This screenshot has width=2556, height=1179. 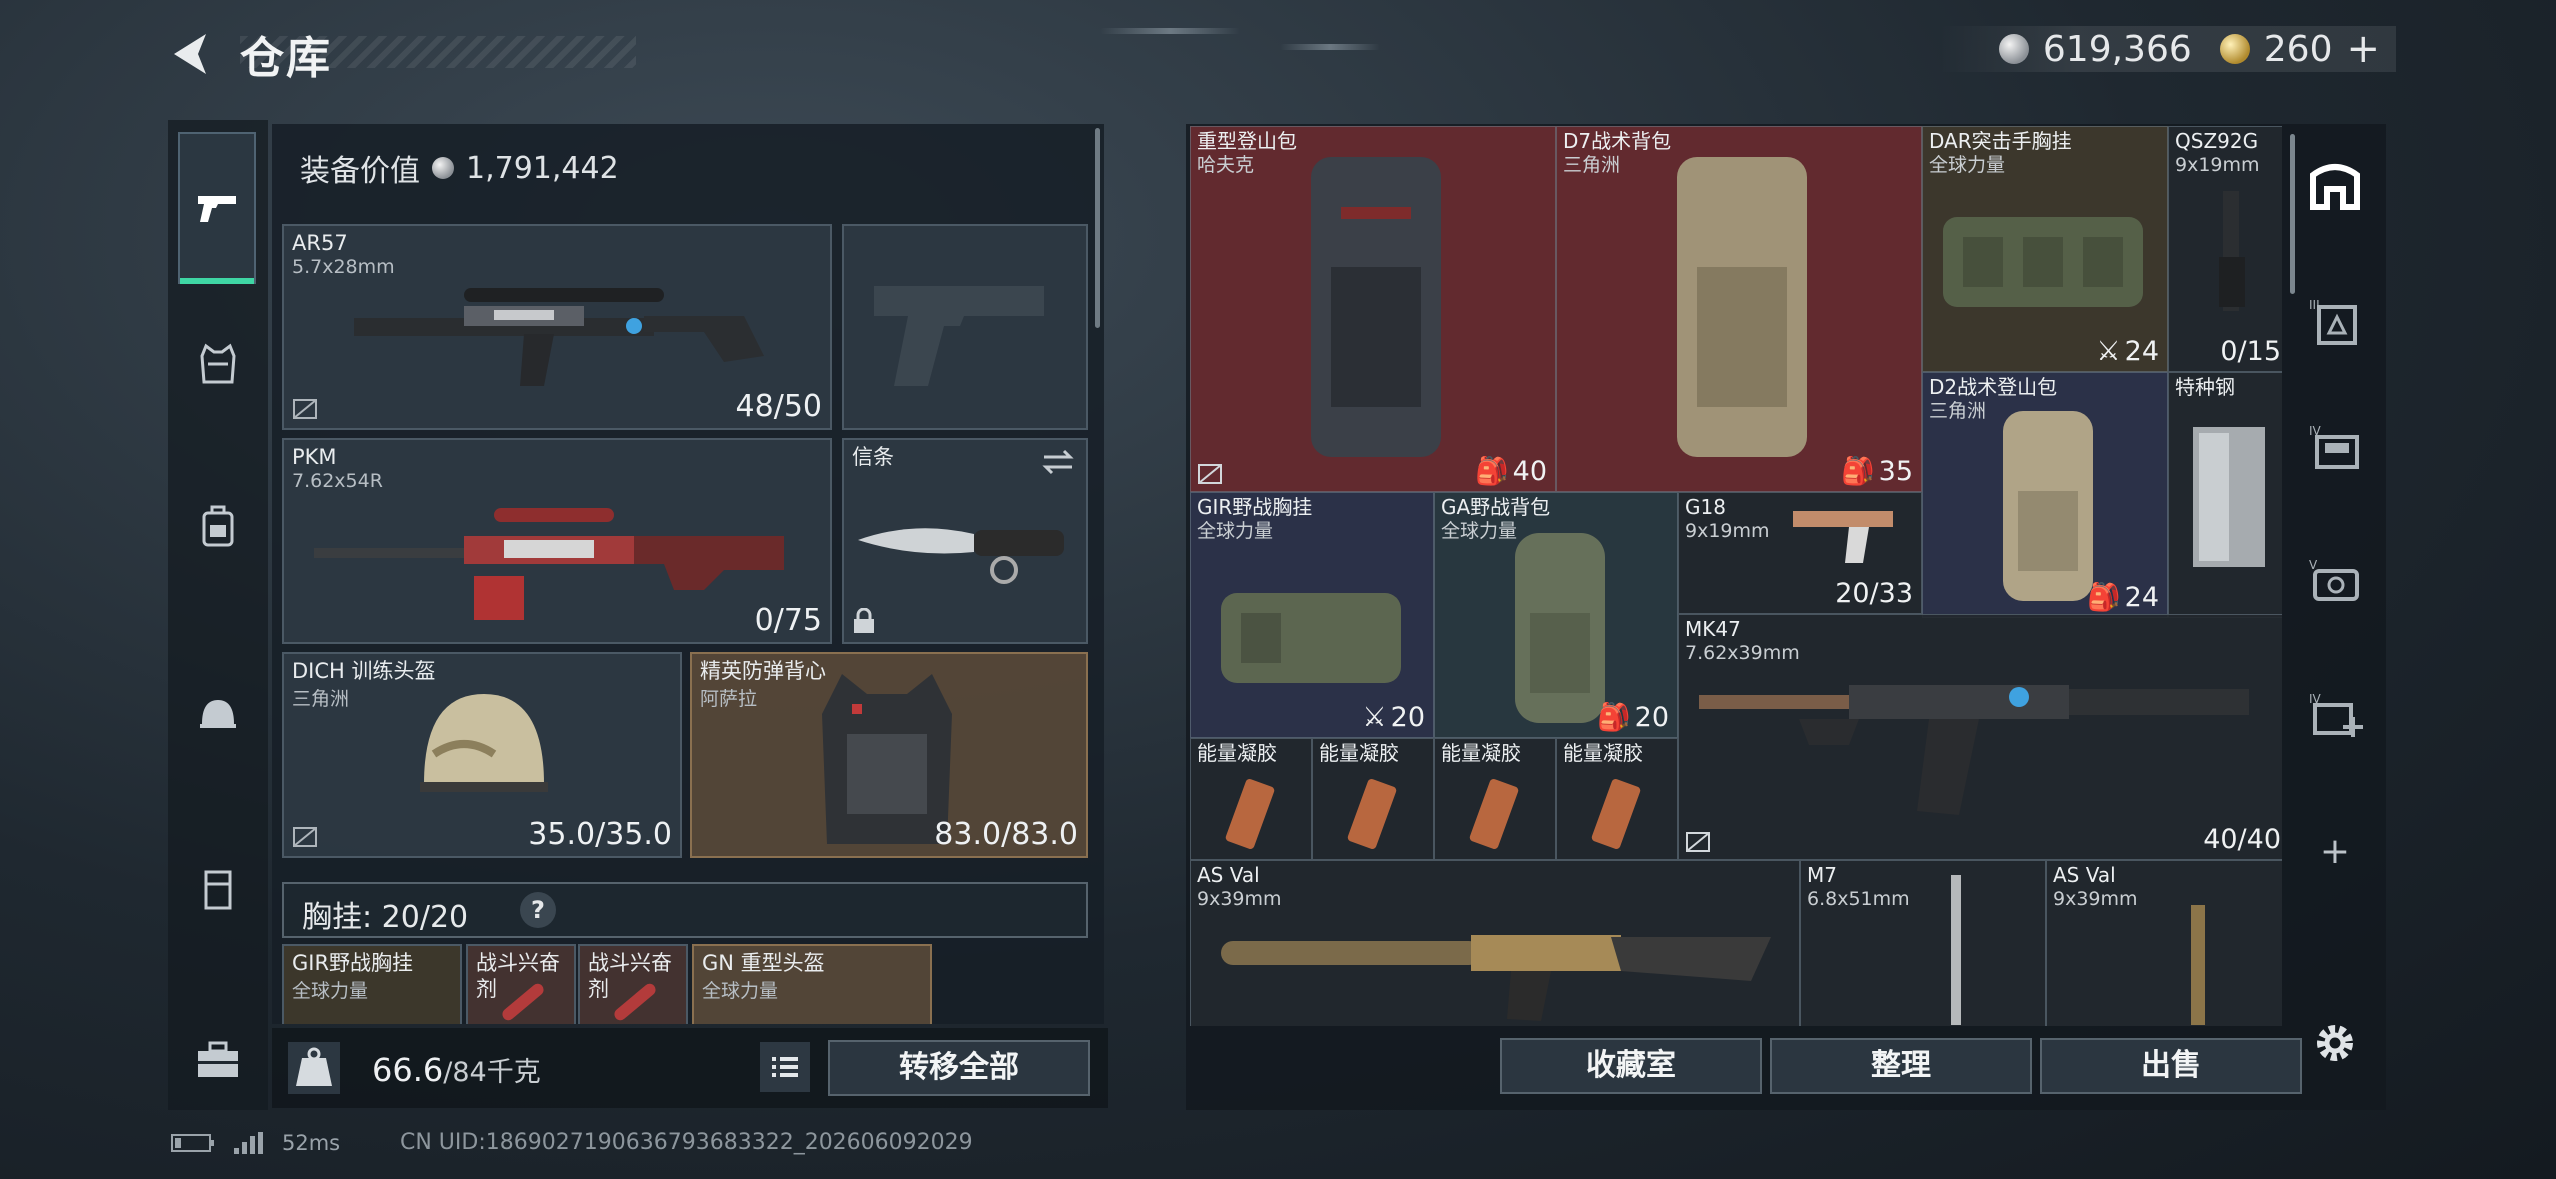 I want to click on rifle-image, so click(x=1974, y=750).